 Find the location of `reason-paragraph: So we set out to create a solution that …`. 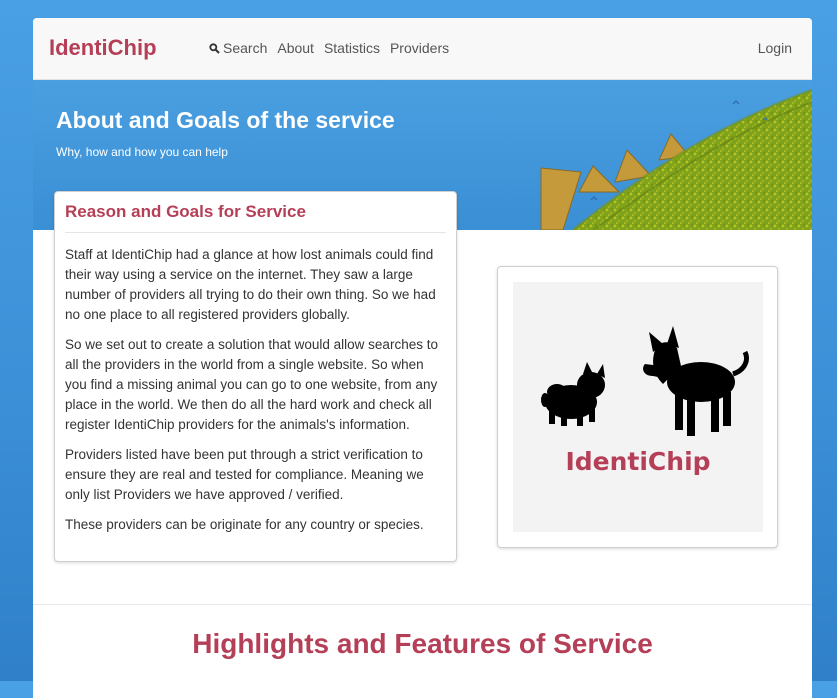

reason-paragraph: So we set out to create a solution that … is located at coordinates (251, 384).